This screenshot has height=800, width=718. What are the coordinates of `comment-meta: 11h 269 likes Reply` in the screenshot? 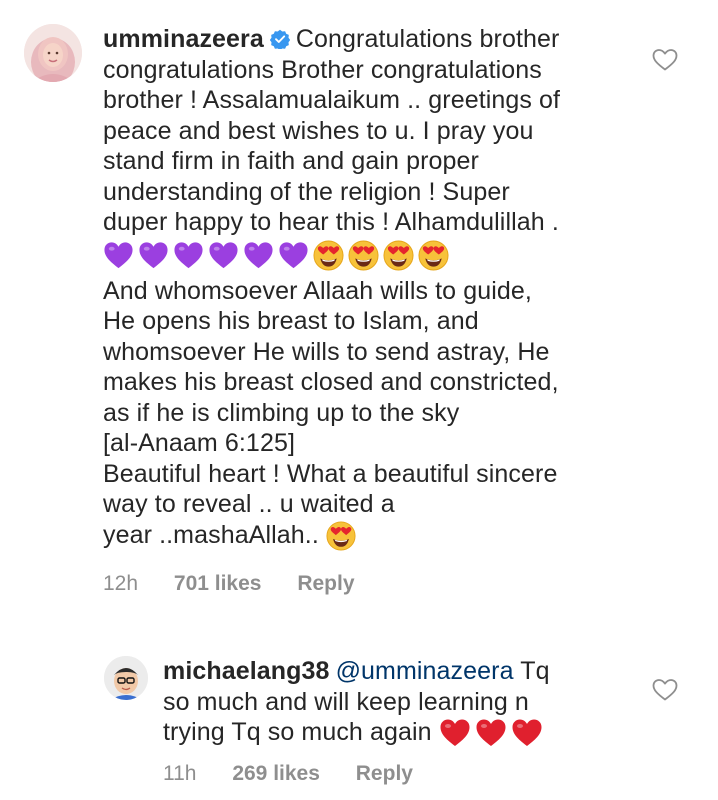 It's located at (303, 774).